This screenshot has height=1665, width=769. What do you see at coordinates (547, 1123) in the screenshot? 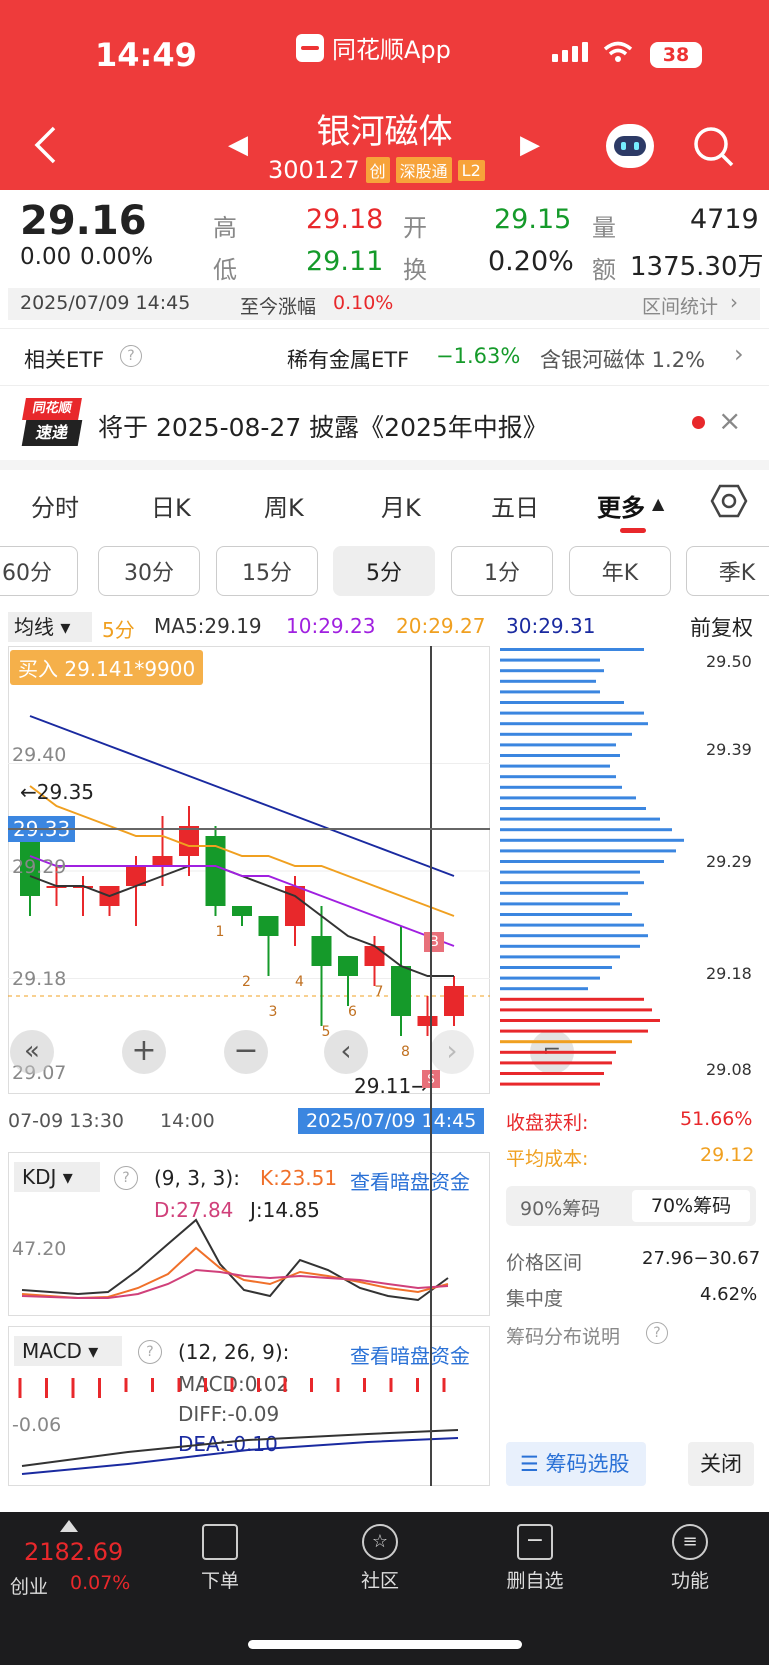
I see `profit-label: 收盘获利:` at bounding box center [547, 1123].